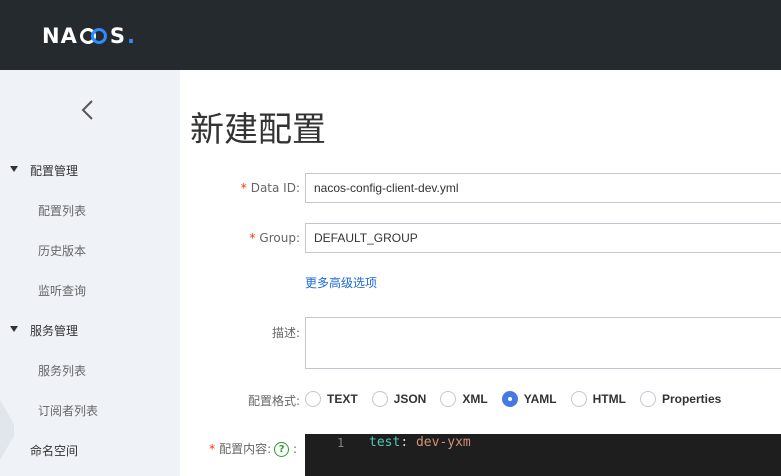 The height and width of the screenshot is (476, 781). Describe the element at coordinates (540, 399) in the screenshot. I see `radio-label: YAML` at that location.